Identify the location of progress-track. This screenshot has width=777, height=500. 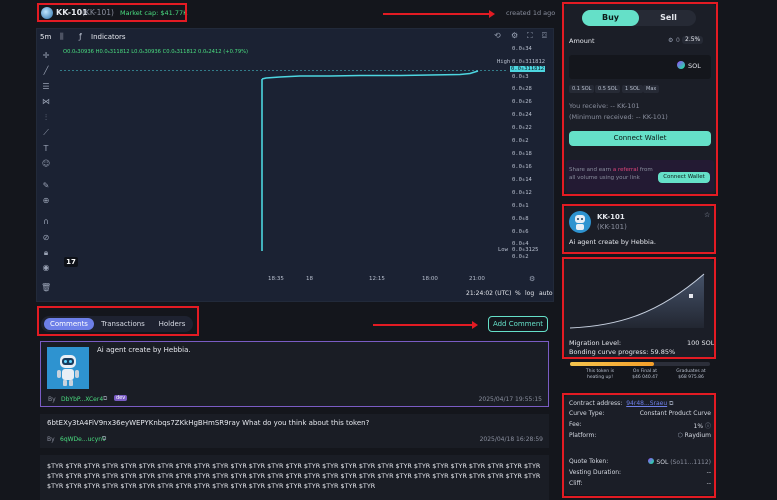
(640, 364).